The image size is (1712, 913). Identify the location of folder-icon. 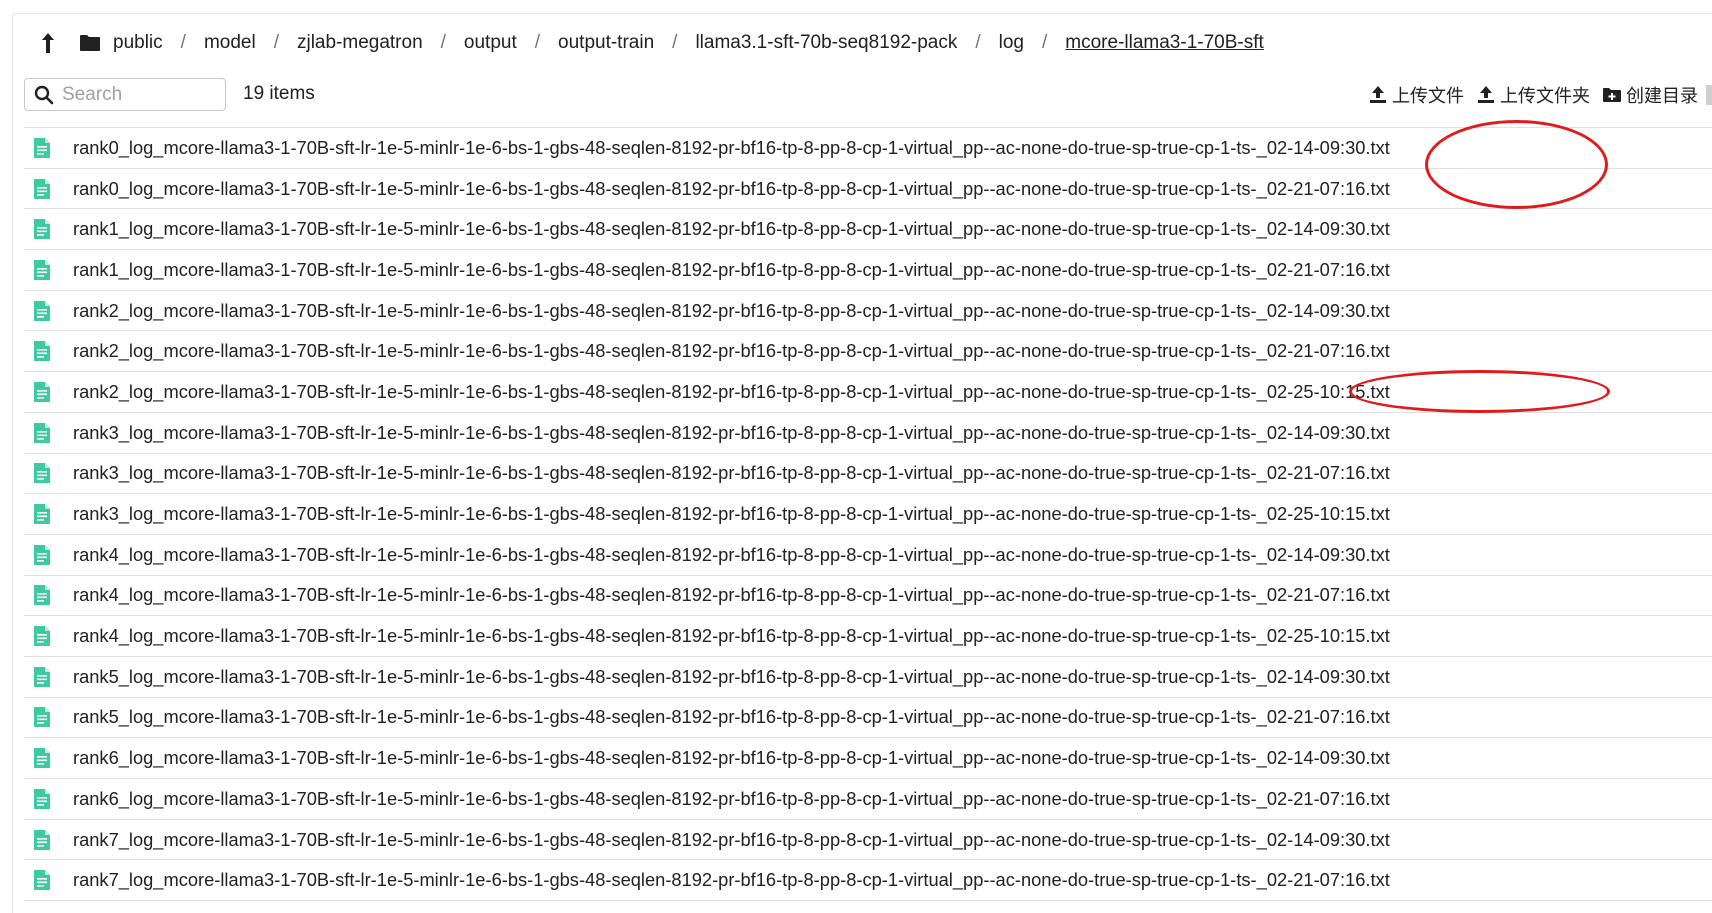
(91, 43).